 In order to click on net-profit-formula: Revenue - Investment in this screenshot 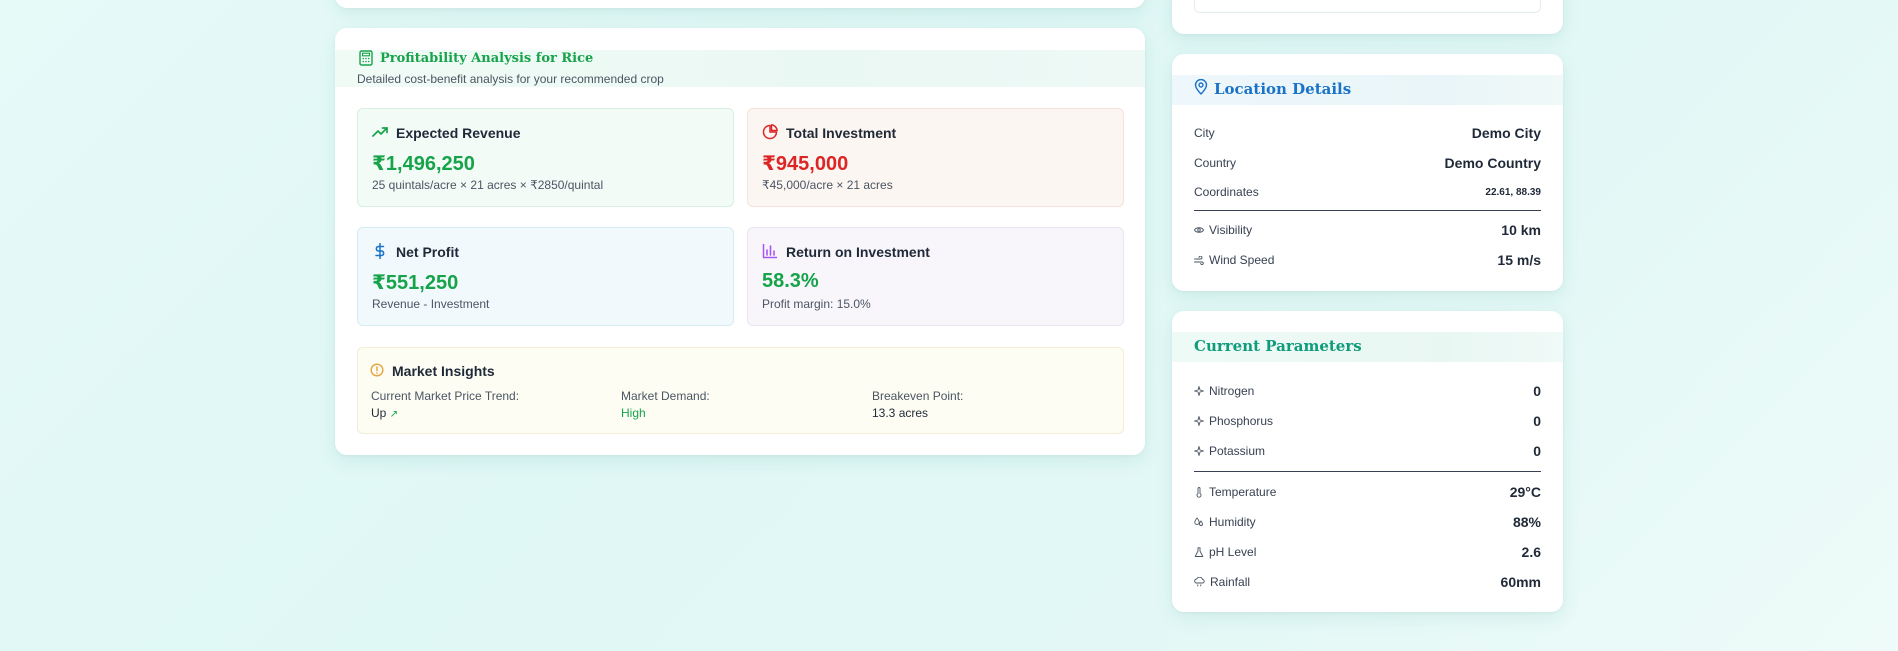, I will do `click(431, 304)`.